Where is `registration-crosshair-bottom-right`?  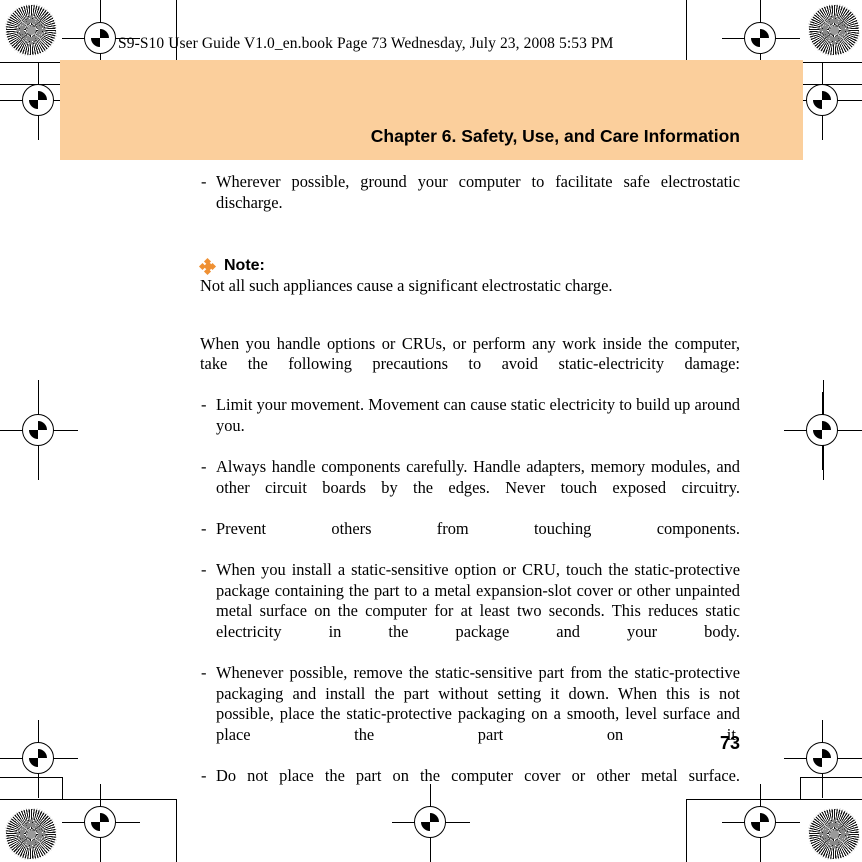 registration-crosshair-bottom-right is located at coordinates (761, 823).